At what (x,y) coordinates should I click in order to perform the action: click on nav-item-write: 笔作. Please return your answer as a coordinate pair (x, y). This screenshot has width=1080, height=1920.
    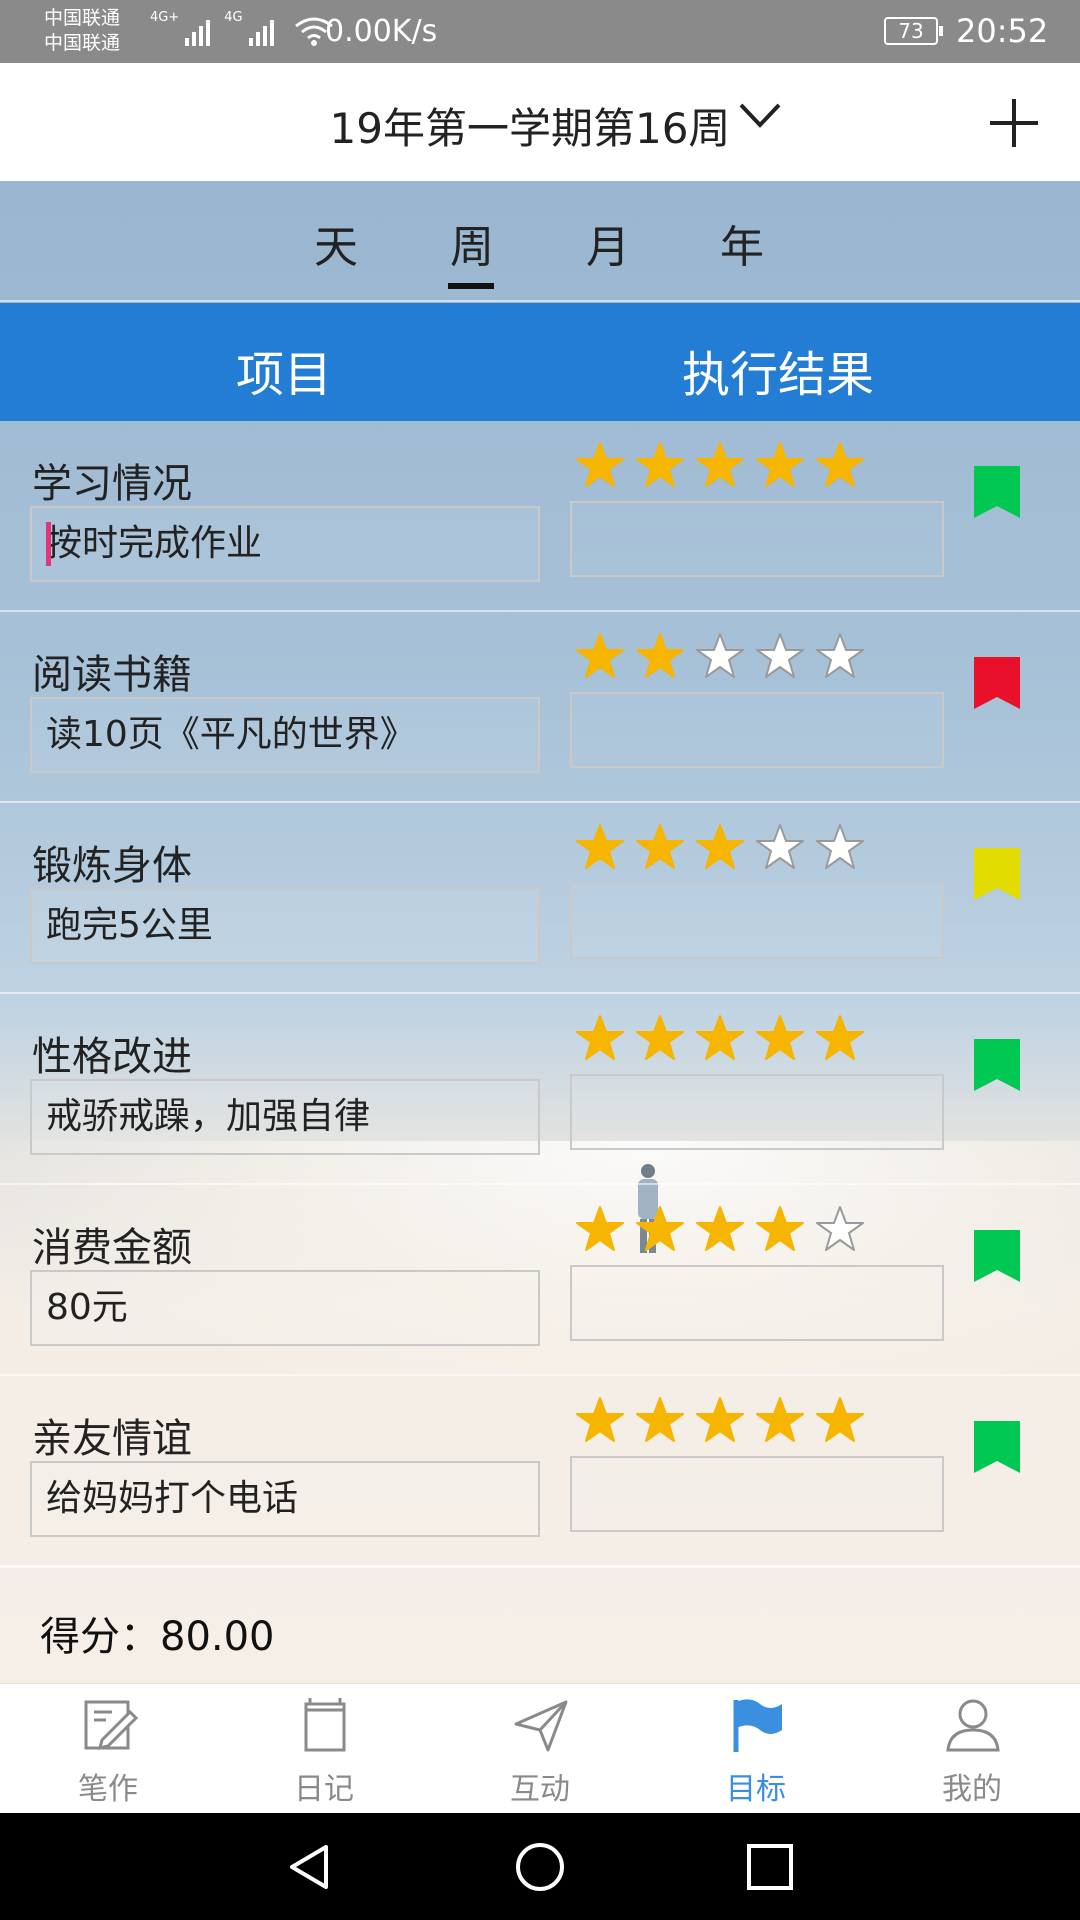
    Looking at the image, I should click on (108, 1749).